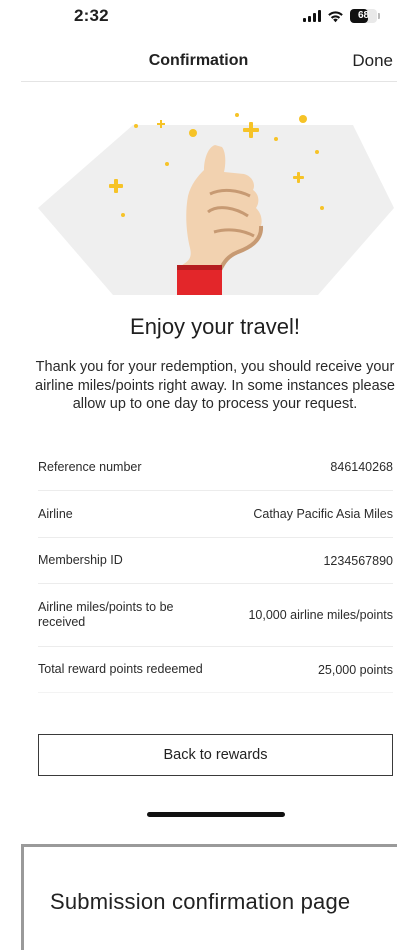  What do you see at coordinates (215, 561) in the screenshot?
I see `detail-row-membership-id: Membership ID 1234567890` at bounding box center [215, 561].